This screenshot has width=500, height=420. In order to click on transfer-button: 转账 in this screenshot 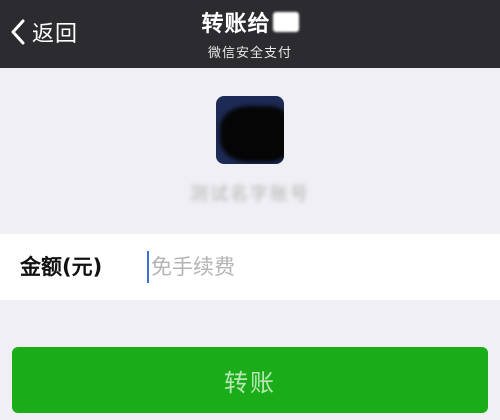, I will do `click(250, 380)`.